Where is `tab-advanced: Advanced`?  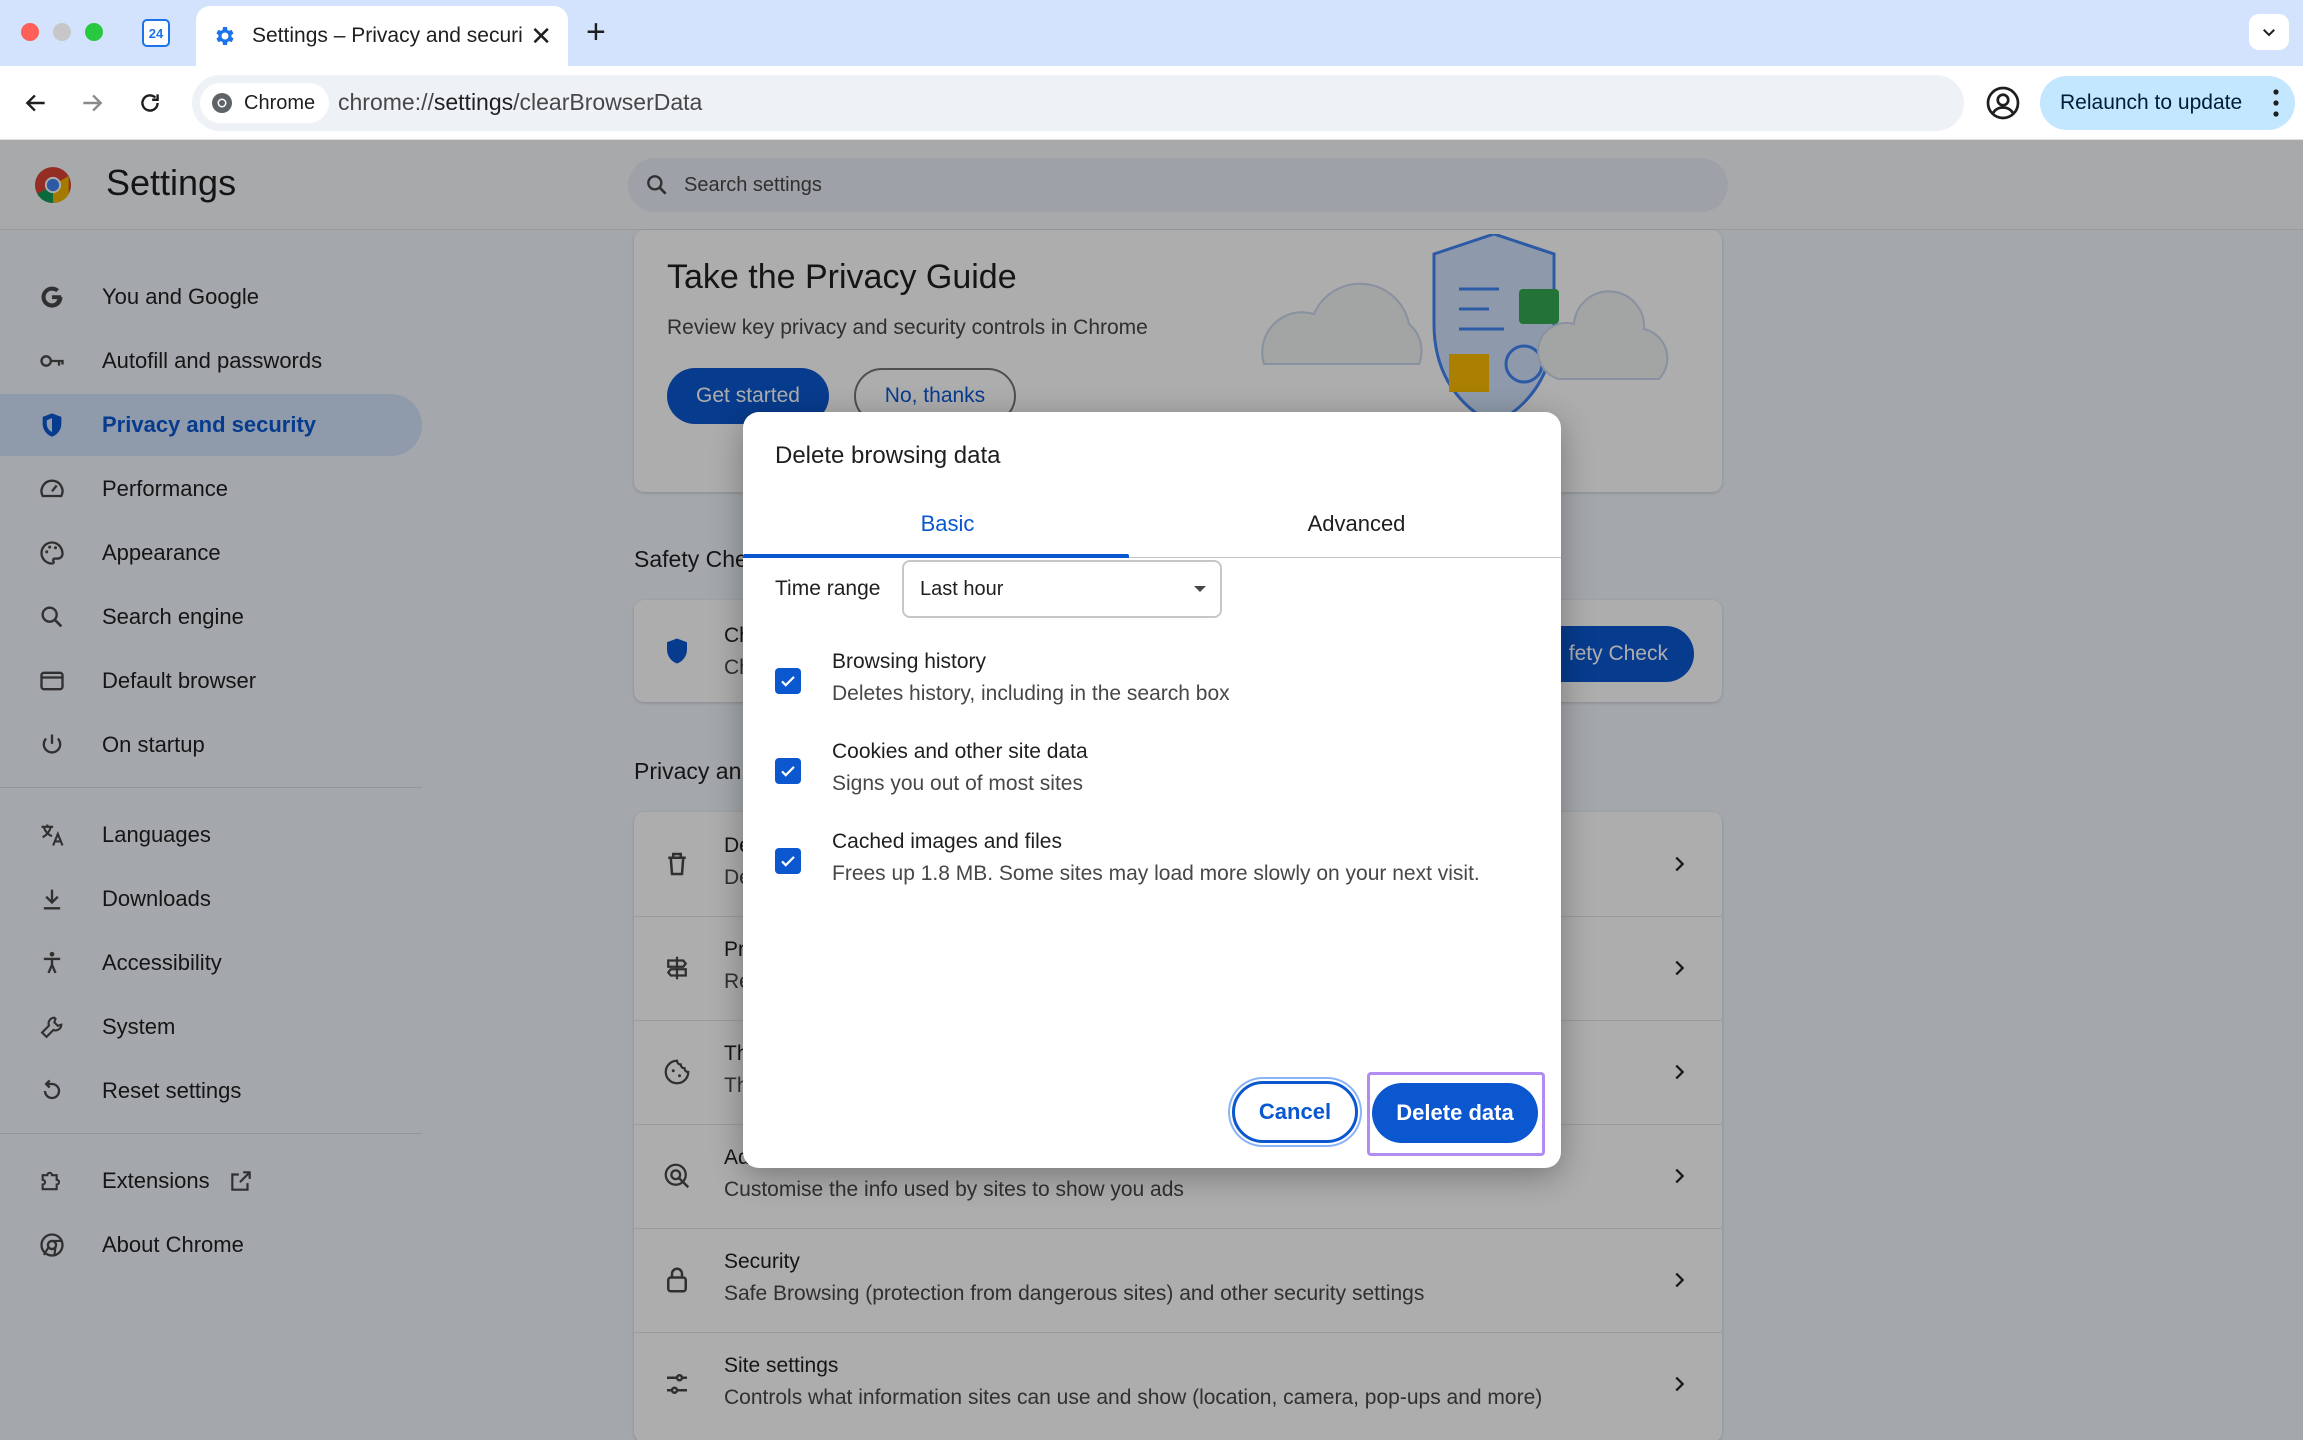 tab-advanced: Advanced is located at coordinates (1356, 524).